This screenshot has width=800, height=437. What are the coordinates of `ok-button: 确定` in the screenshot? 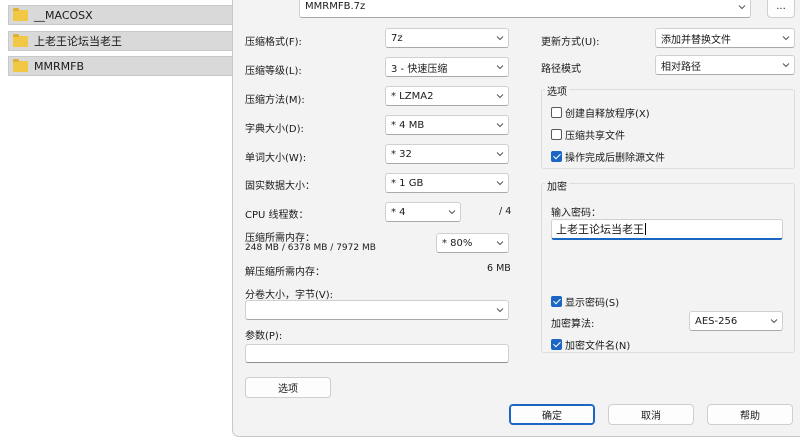 It's located at (552, 414).